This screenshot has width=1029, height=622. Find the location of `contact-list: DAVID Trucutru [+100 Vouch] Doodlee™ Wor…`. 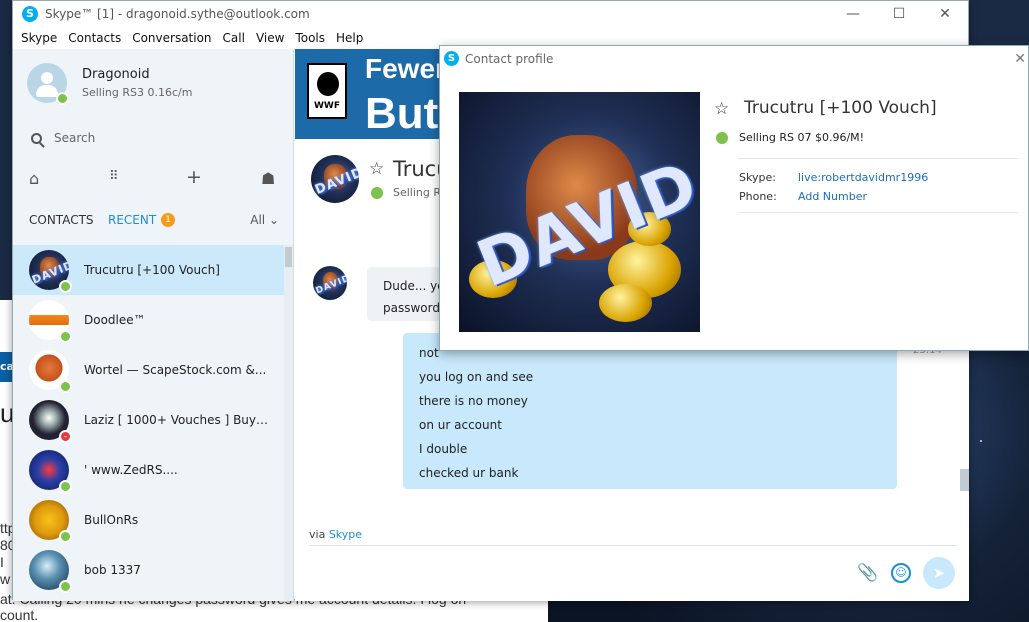

contact-list: DAVID Trucutru [+100 Vouch] Doodlee™ Wor… is located at coordinates (148, 420).